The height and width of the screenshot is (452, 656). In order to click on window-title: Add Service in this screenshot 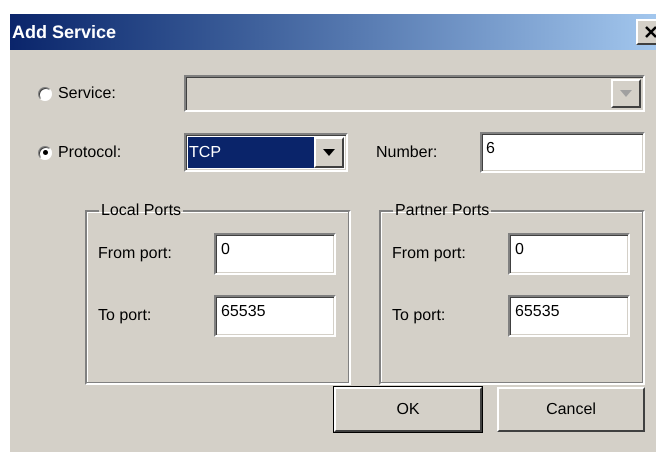, I will do `click(64, 32)`.